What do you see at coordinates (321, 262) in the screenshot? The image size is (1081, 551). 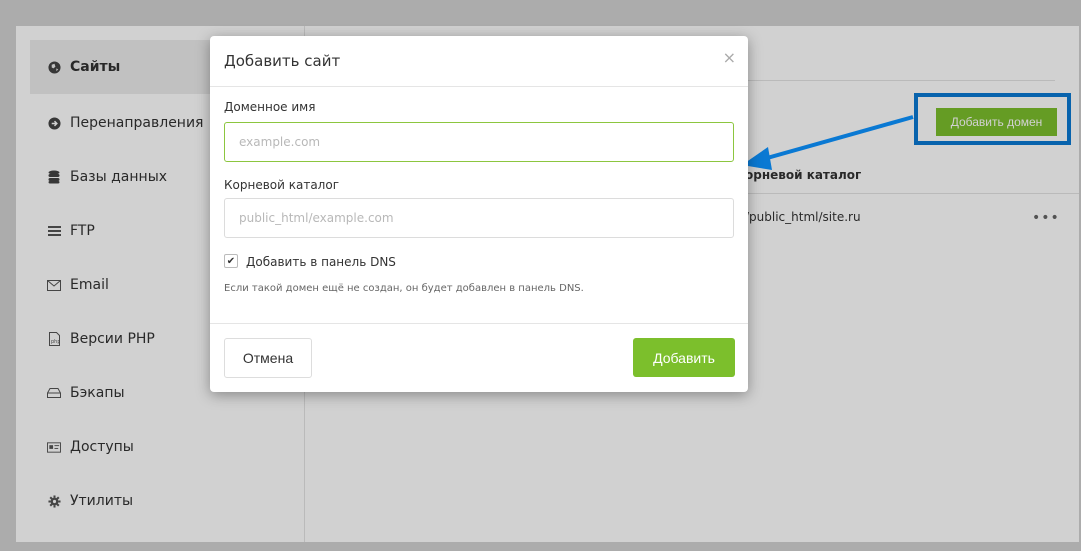 I see `dns-checkbox-label: Добавить в панель DNS` at bounding box center [321, 262].